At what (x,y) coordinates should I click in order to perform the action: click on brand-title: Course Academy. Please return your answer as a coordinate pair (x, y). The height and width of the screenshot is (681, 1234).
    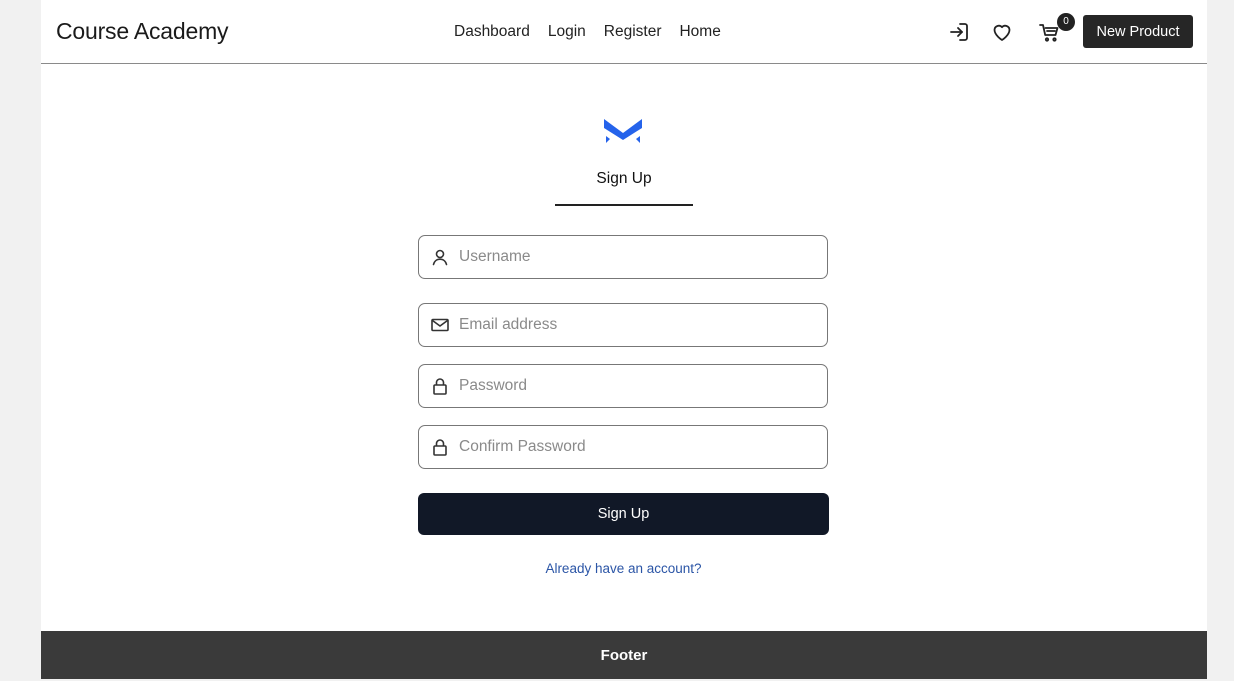
    Looking at the image, I should click on (142, 31).